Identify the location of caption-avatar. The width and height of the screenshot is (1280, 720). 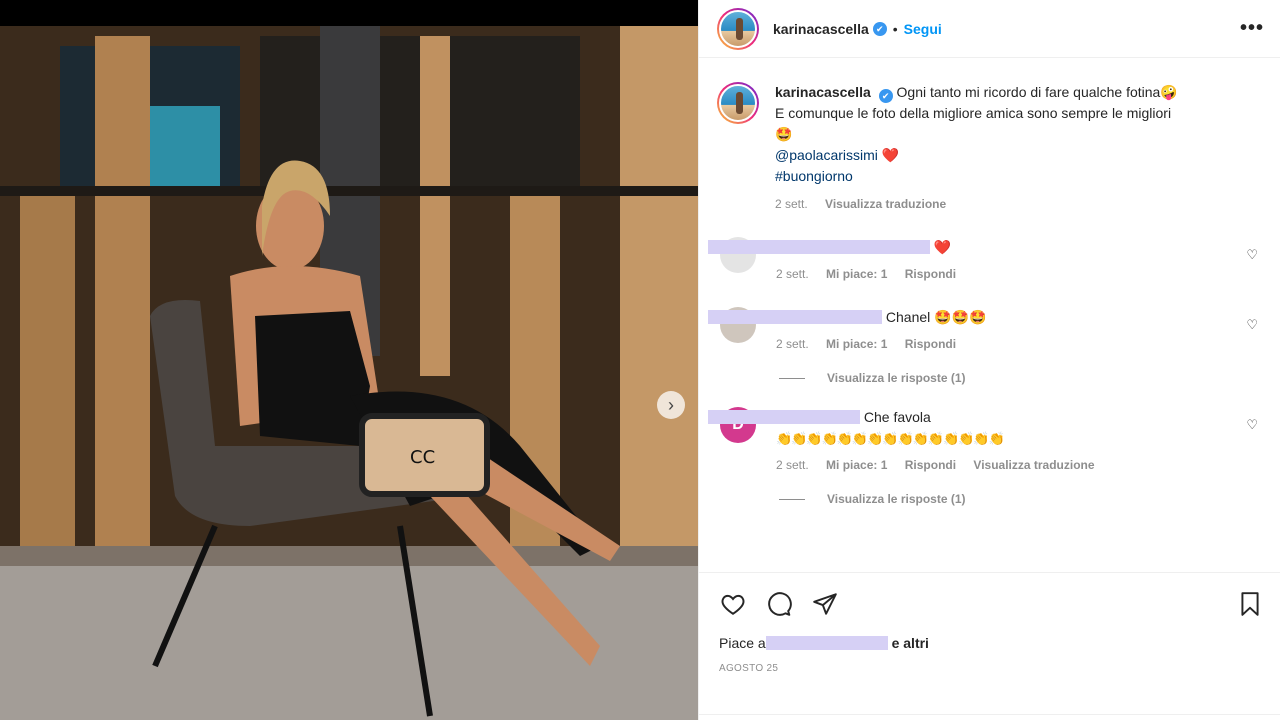
(738, 103).